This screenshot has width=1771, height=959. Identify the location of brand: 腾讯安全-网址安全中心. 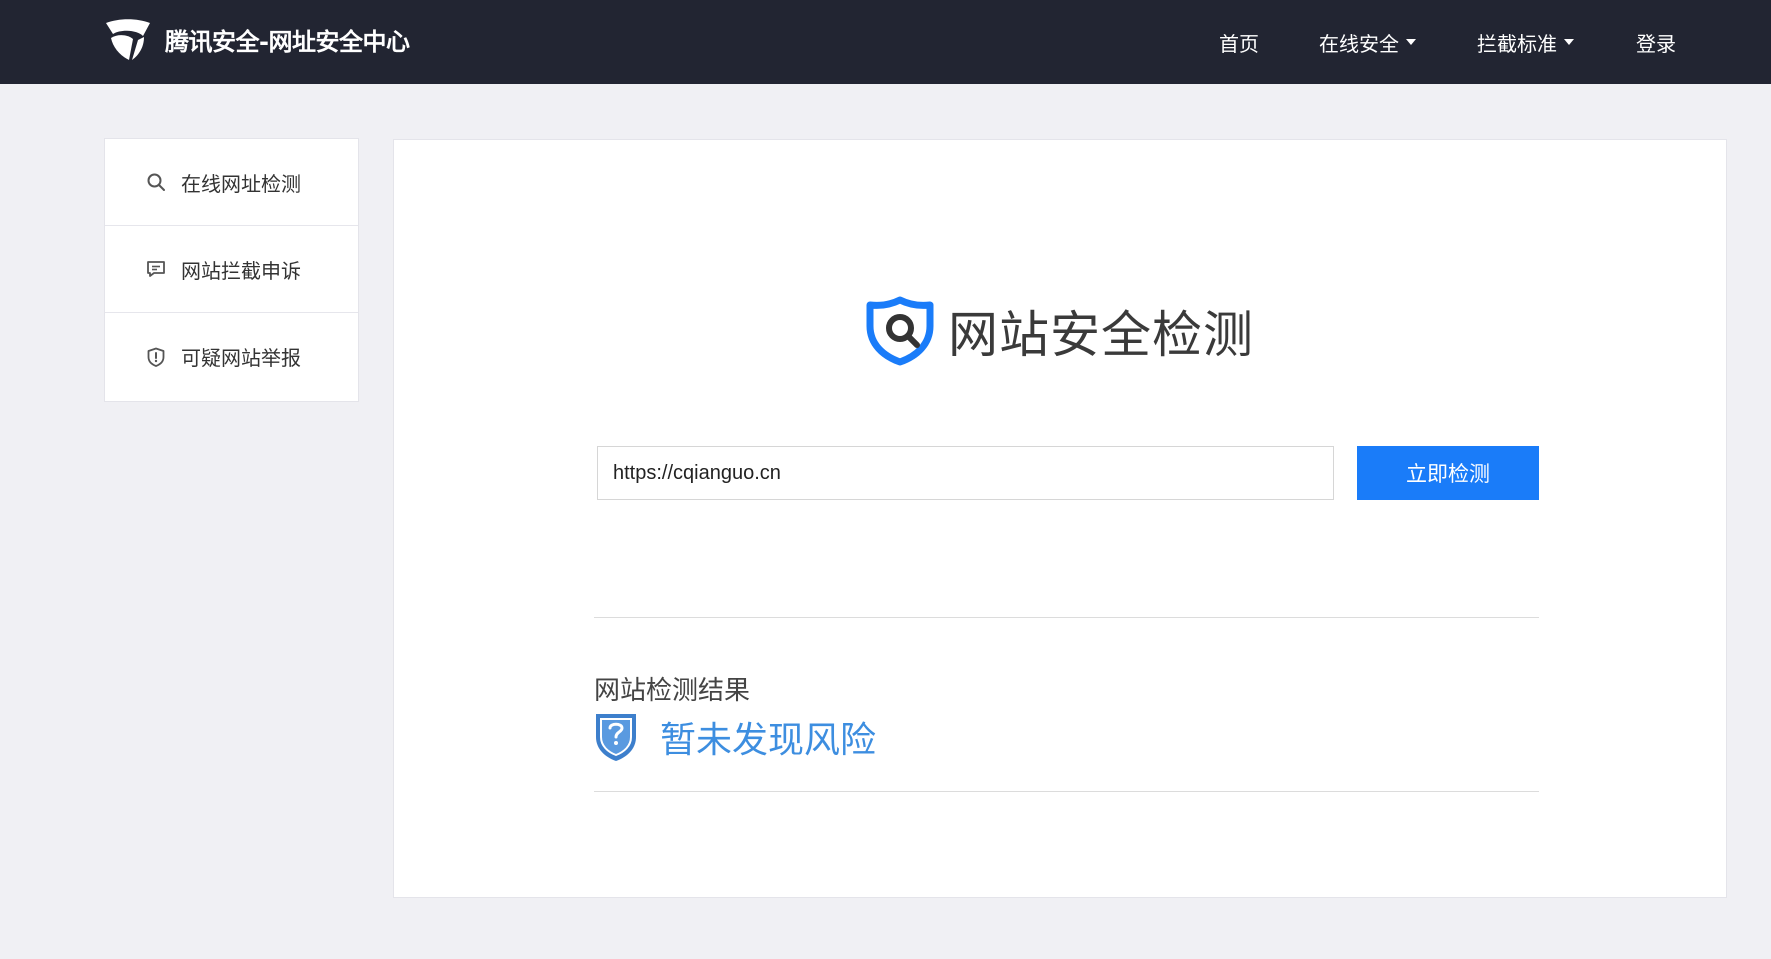
(256, 39).